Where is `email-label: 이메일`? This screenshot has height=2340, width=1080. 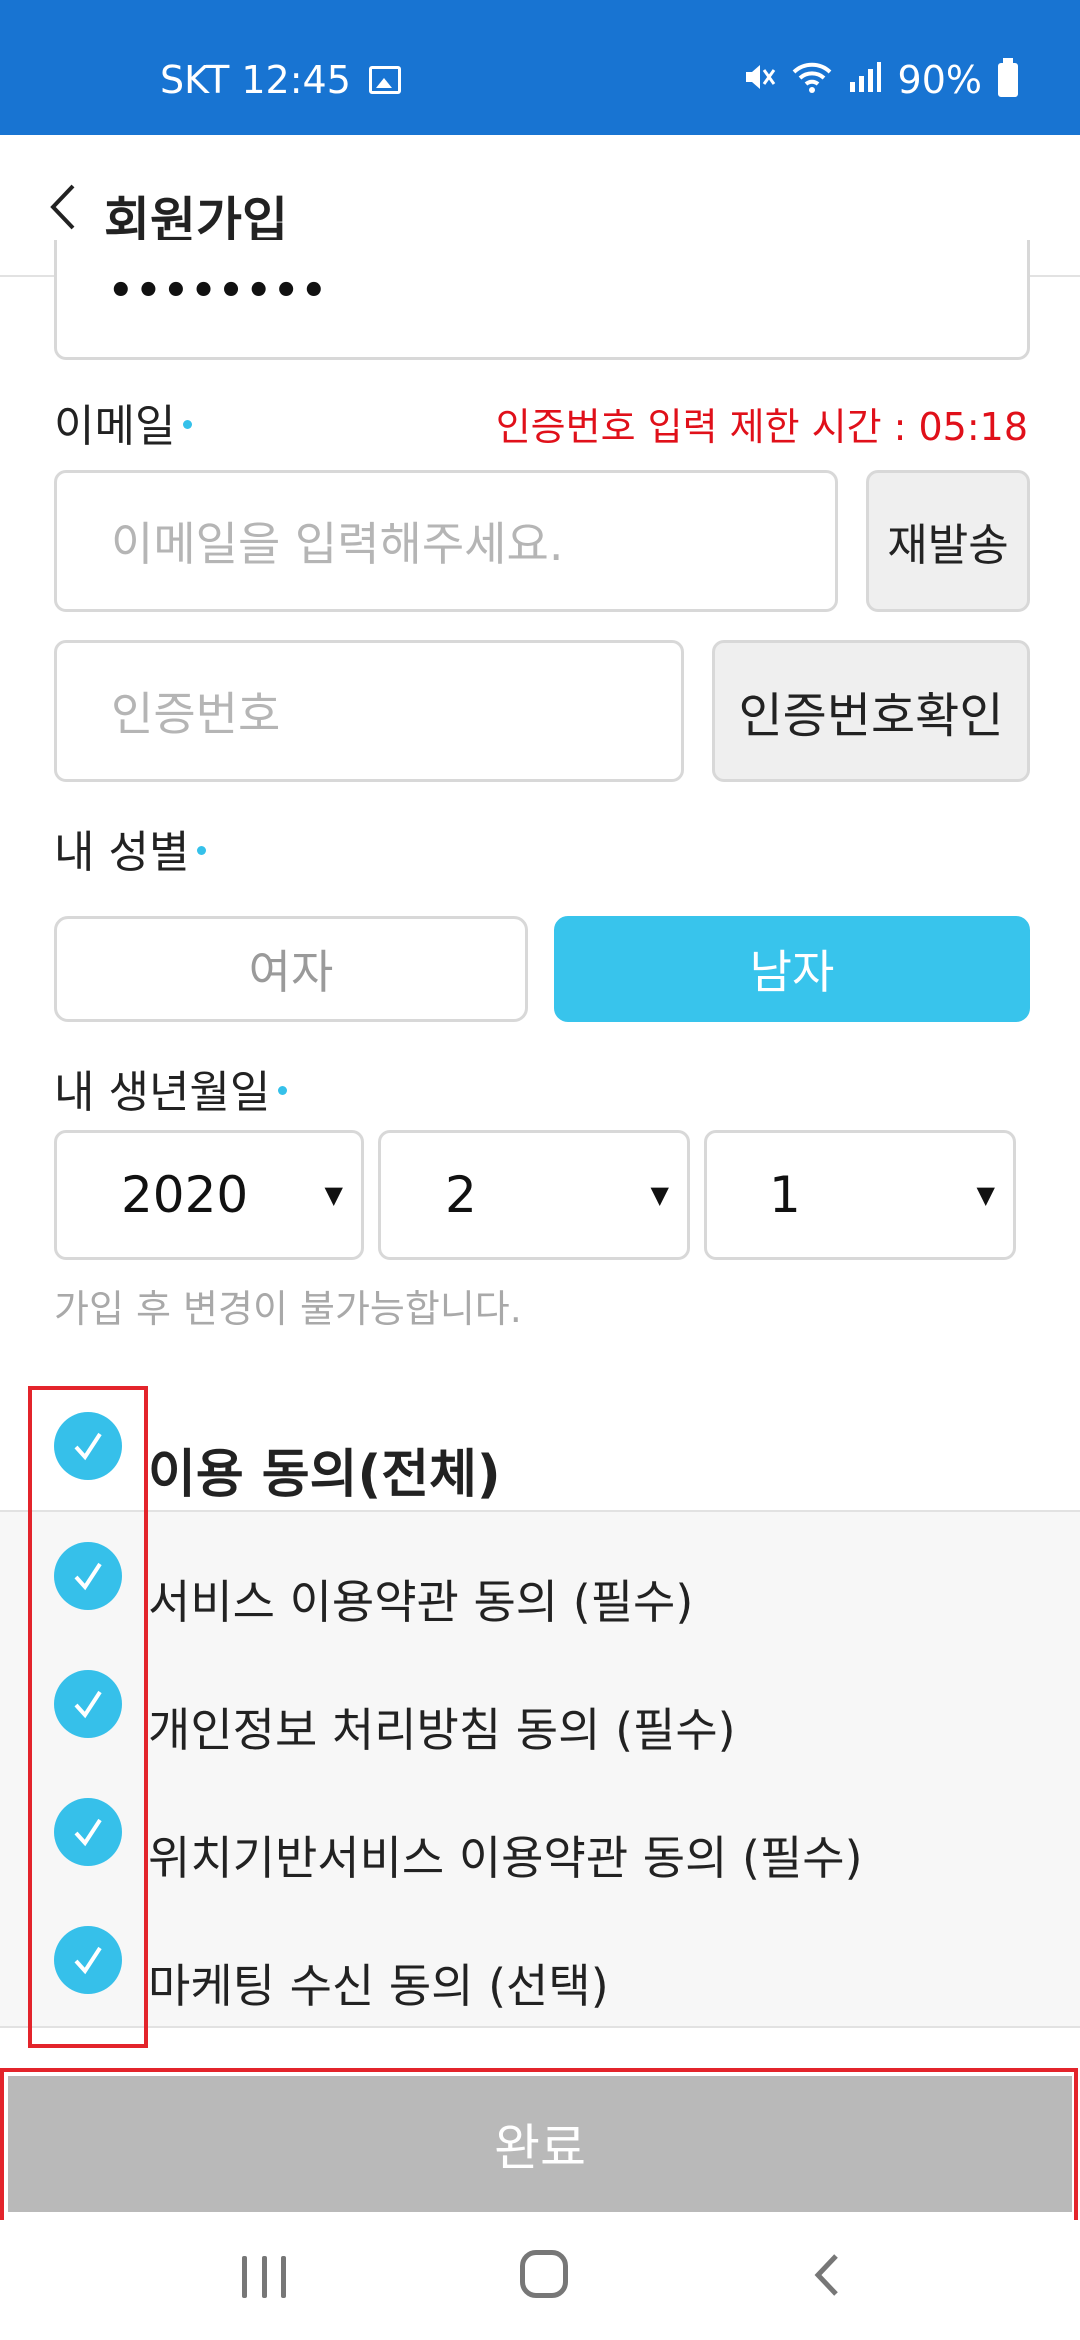 email-label: 이메일 is located at coordinates (115, 426).